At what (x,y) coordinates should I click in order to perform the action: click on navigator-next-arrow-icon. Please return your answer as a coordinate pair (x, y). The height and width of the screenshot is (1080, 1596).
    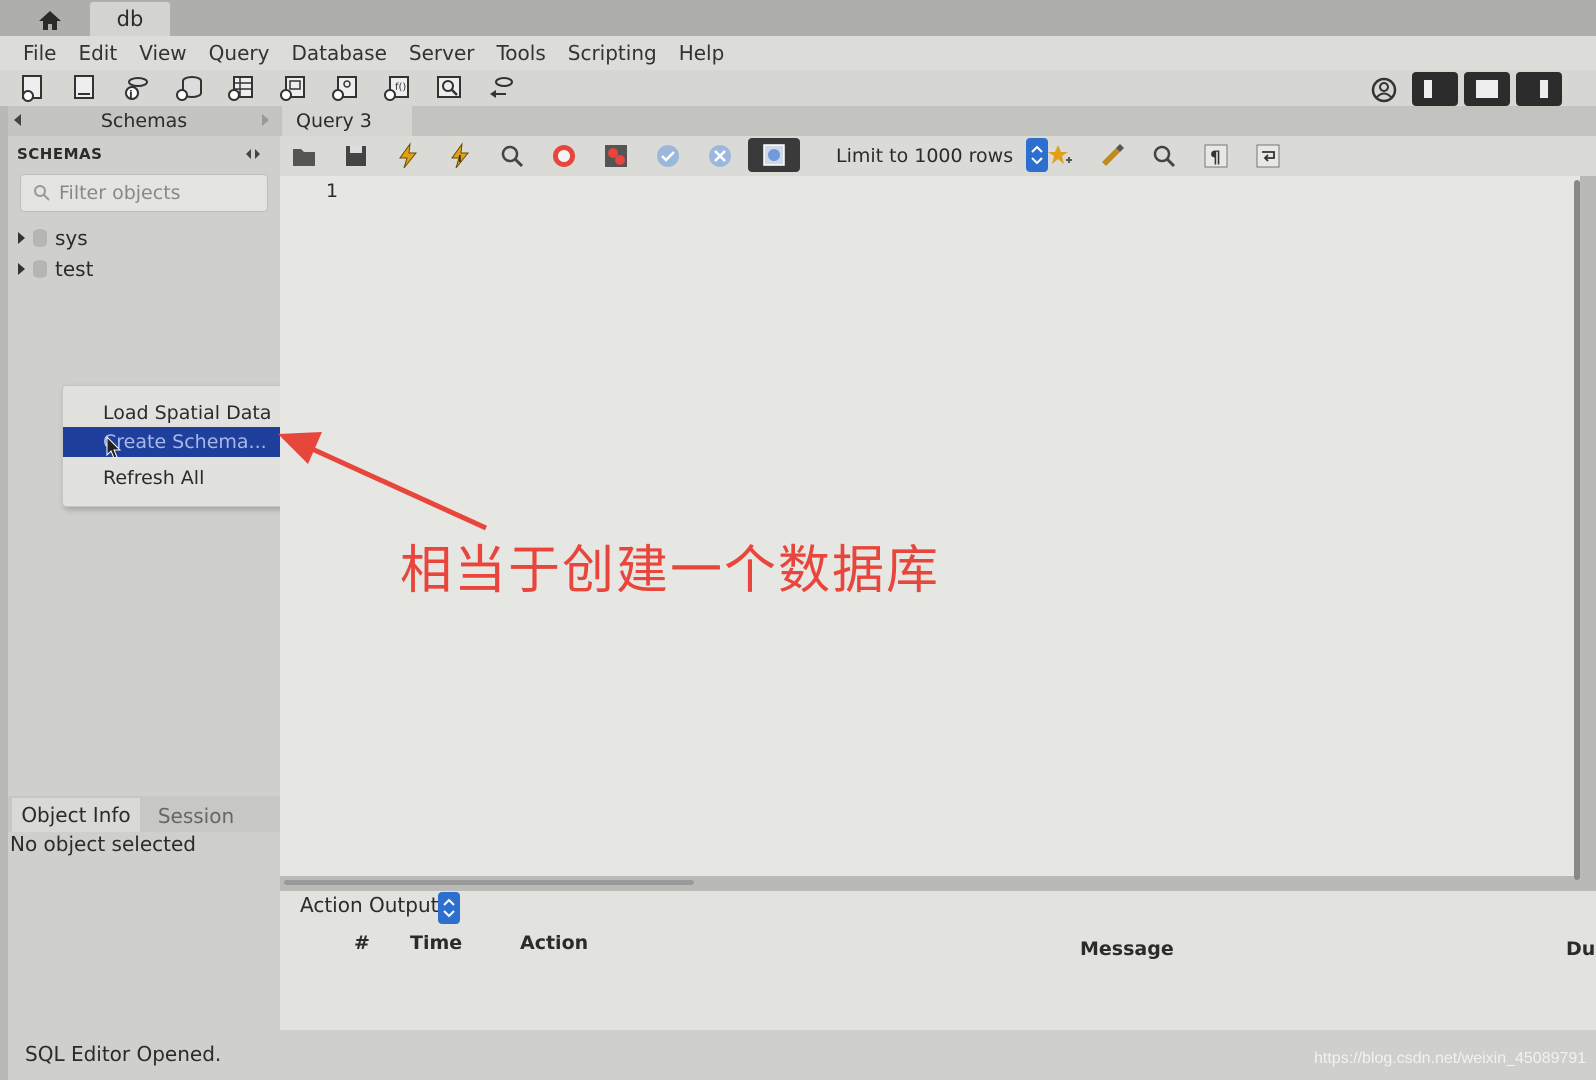
    Looking at the image, I should click on (265, 120).